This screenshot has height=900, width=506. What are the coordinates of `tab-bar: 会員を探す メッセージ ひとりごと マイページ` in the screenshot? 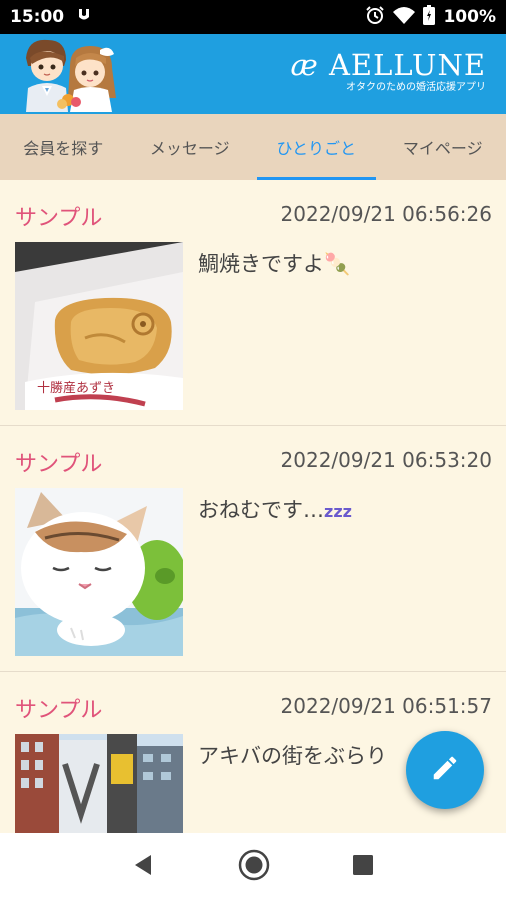 It's located at (253, 147).